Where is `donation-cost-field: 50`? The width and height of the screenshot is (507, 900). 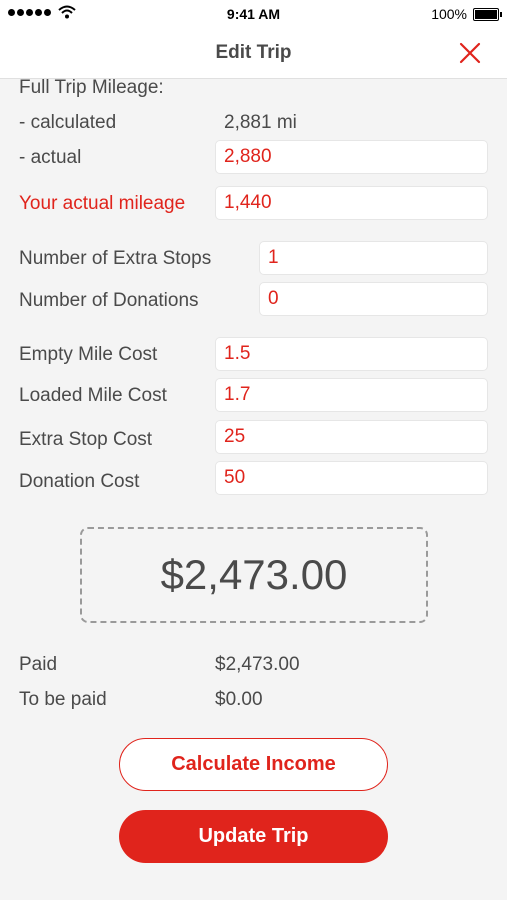 donation-cost-field: 50 is located at coordinates (351, 478).